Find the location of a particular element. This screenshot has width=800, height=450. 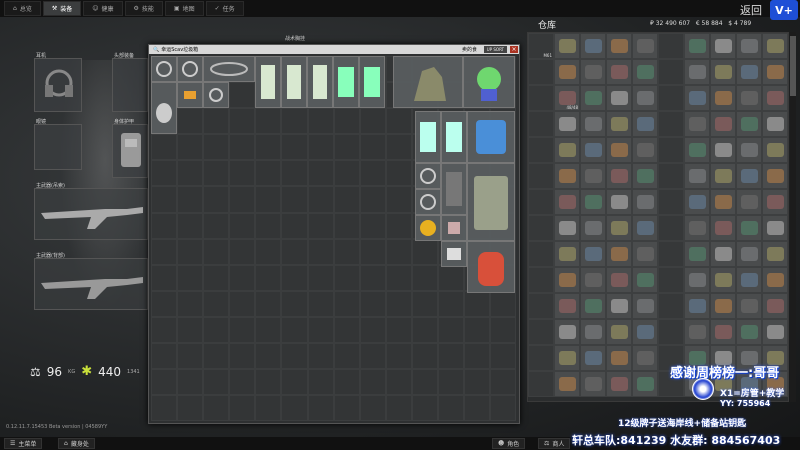

primary-weapon-back-slot is located at coordinates (91, 284).